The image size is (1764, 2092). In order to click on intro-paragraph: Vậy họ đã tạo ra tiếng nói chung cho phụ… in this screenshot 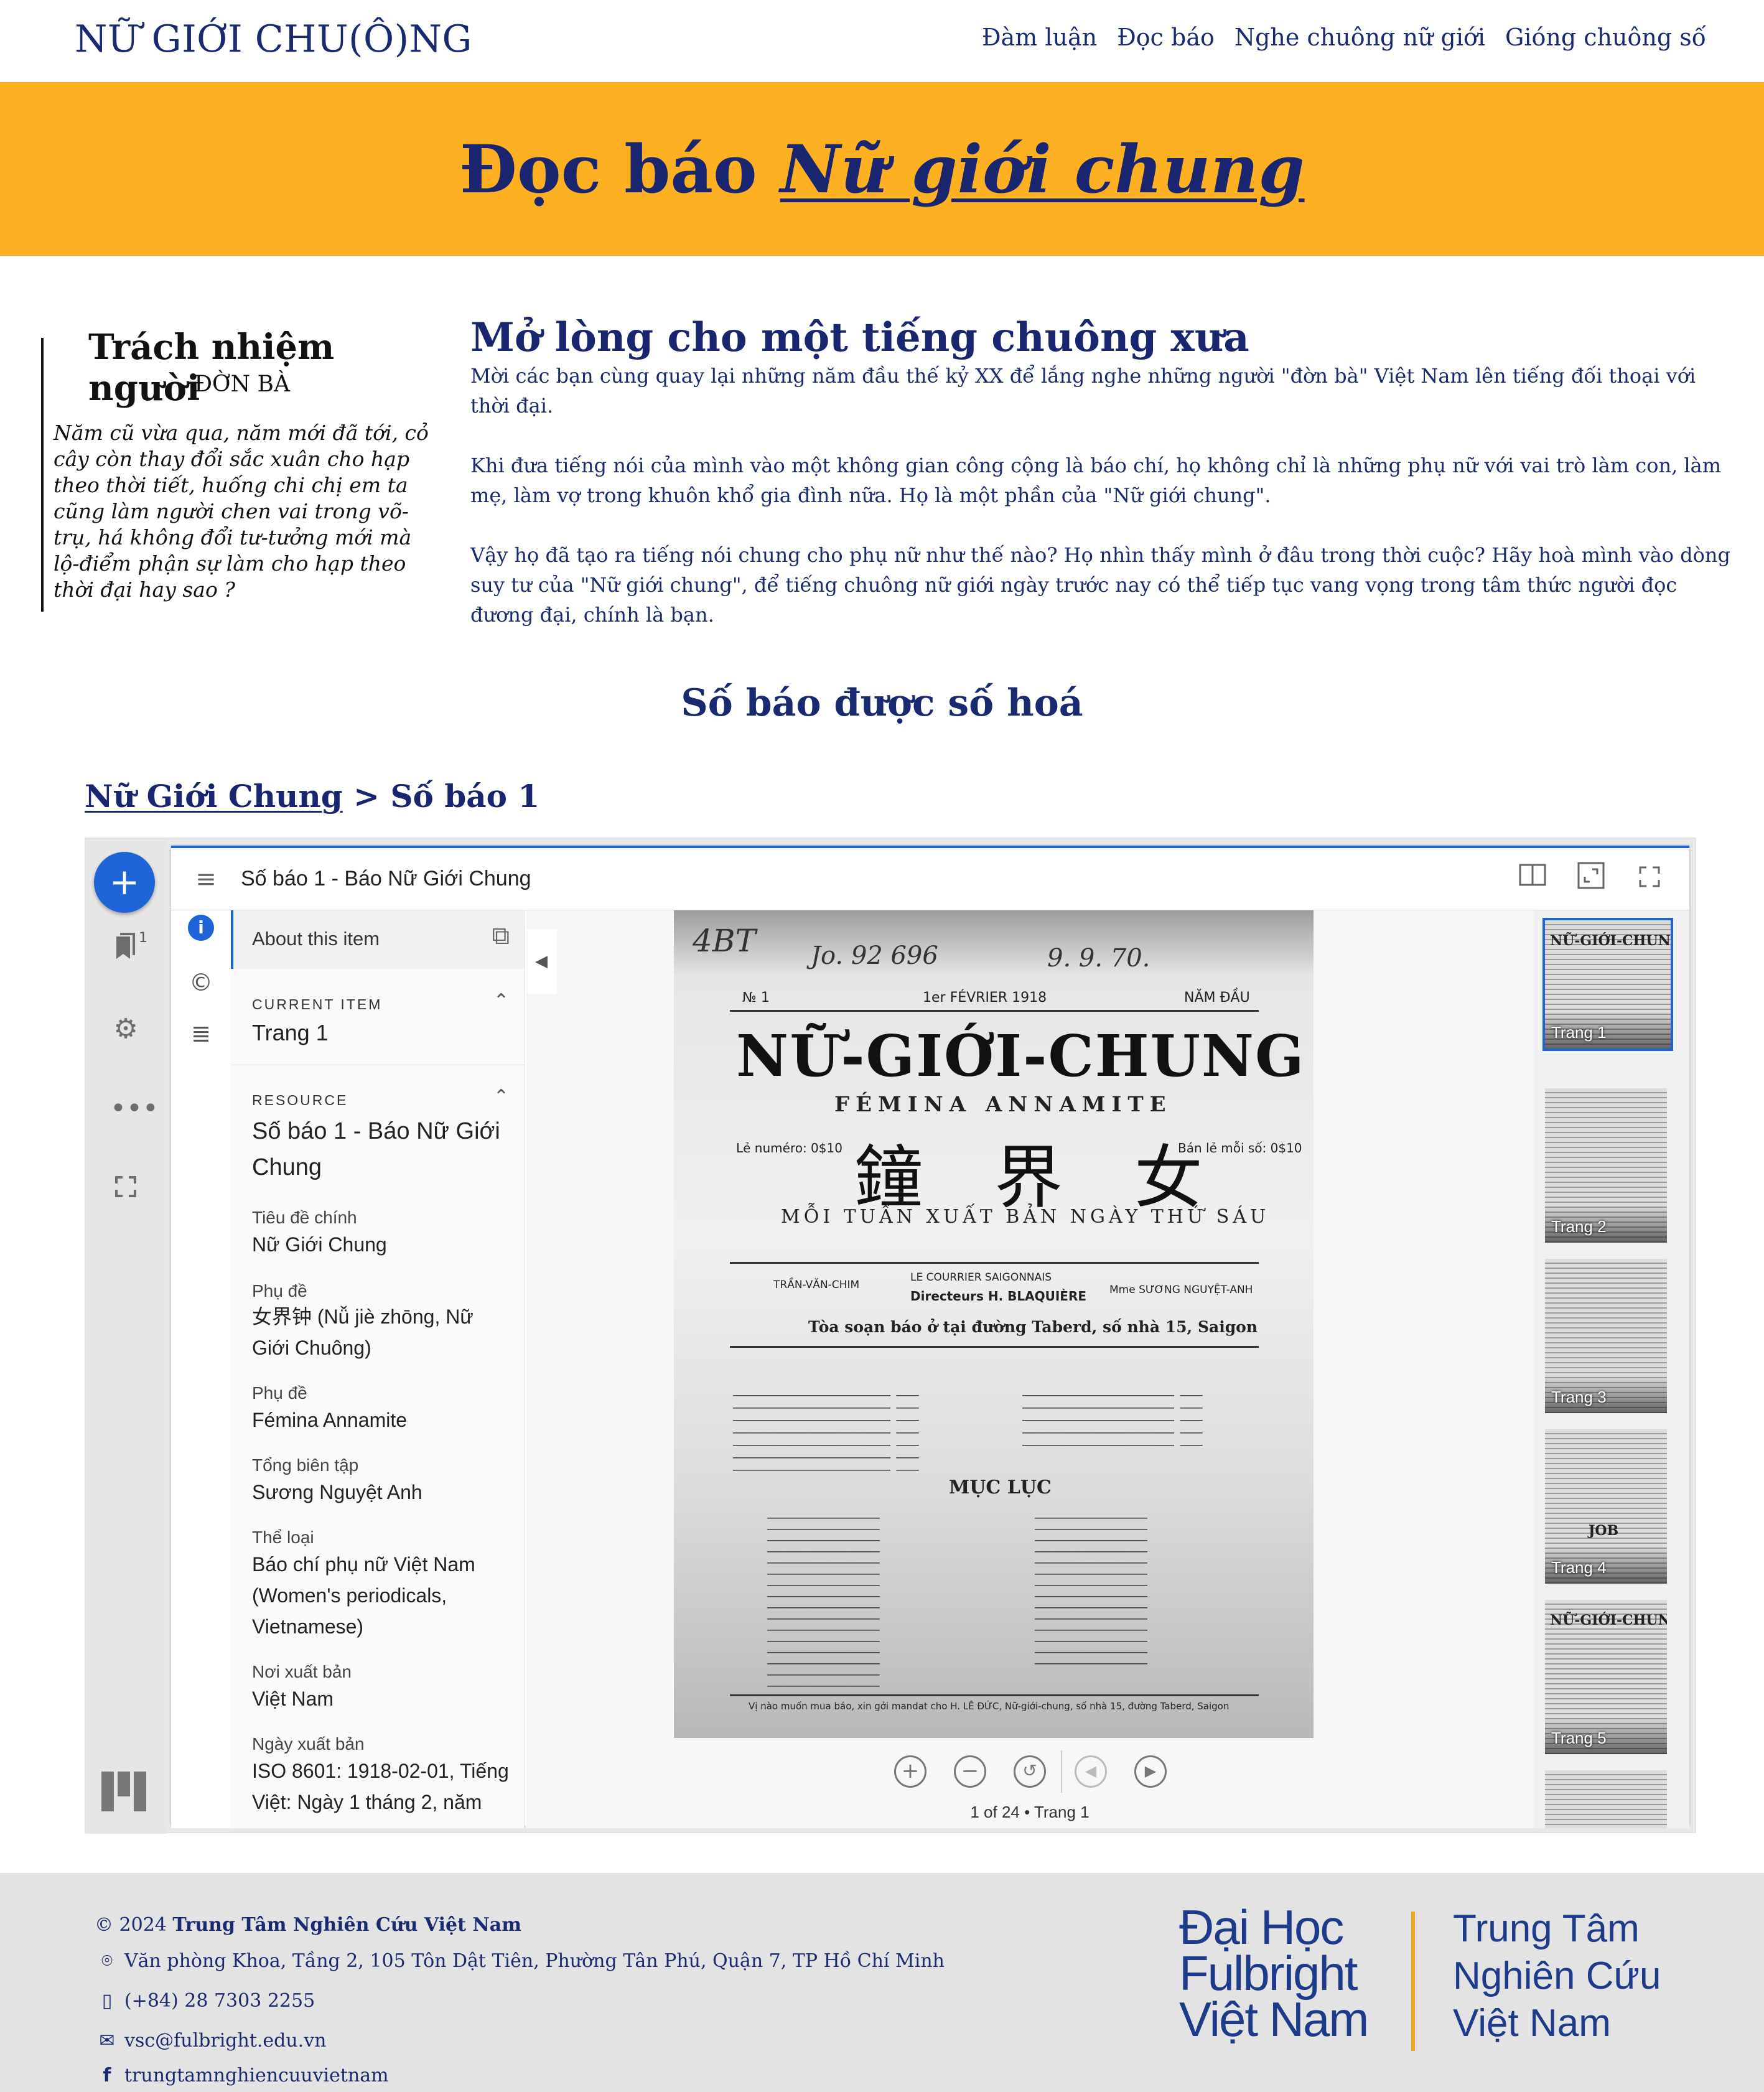, I will do `click(1101, 585)`.